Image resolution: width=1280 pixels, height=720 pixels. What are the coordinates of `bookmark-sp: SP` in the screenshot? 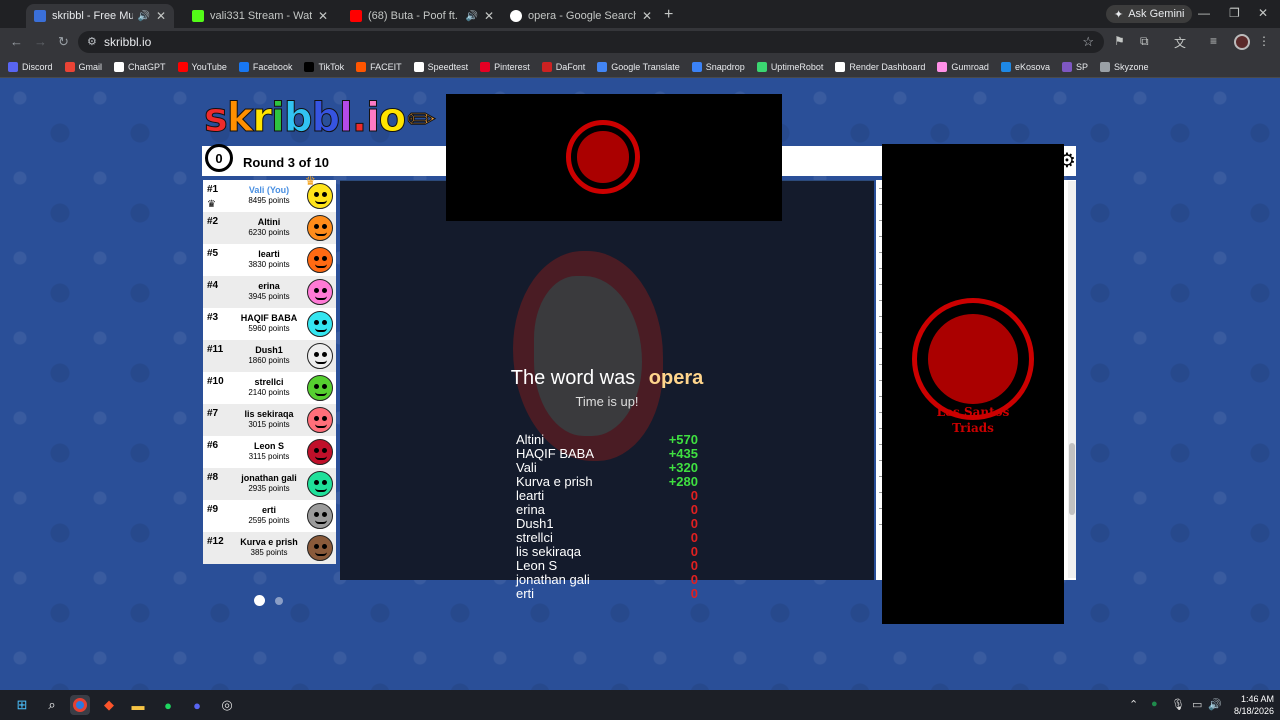 It's located at (1074, 66).